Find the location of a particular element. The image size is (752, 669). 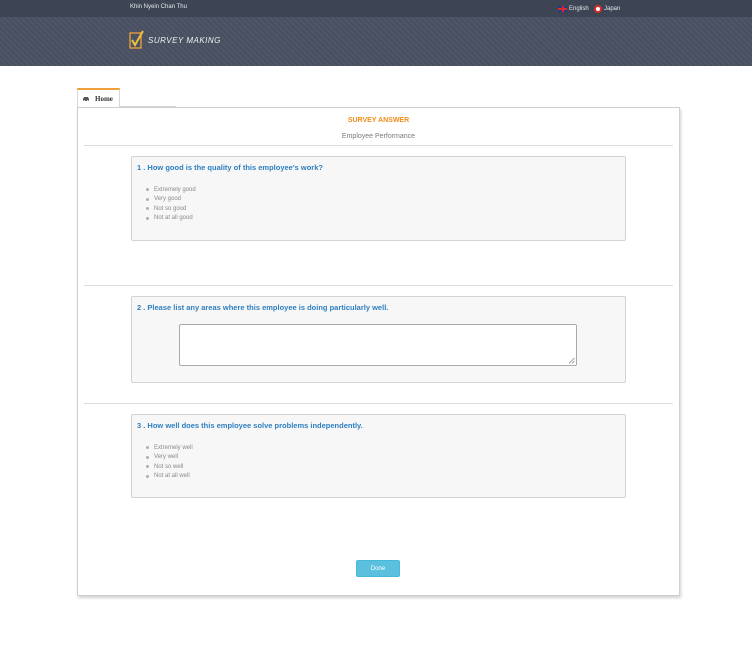

option-label: Very well is located at coordinates (166, 457).